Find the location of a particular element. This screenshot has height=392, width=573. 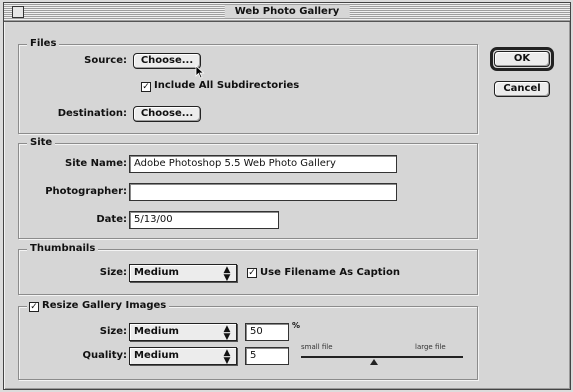

destination-label: Destination: is located at coordinates (92, 113).